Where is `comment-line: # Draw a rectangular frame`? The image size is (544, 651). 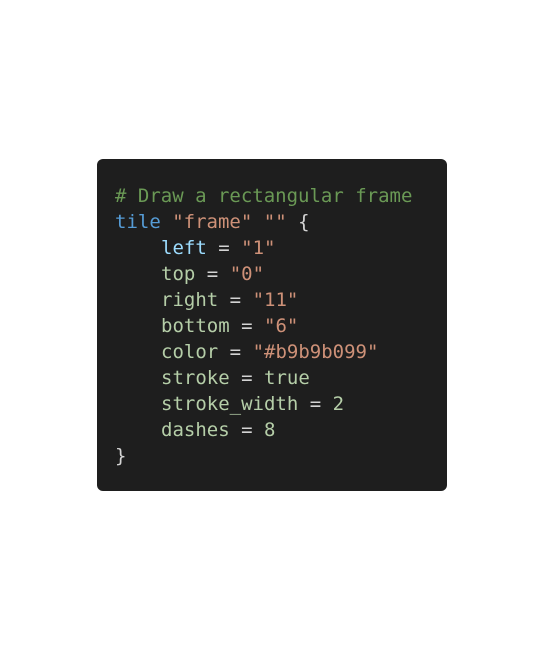
comment-line: # Draw a rectangular frame is located at coordinates (281, 196).